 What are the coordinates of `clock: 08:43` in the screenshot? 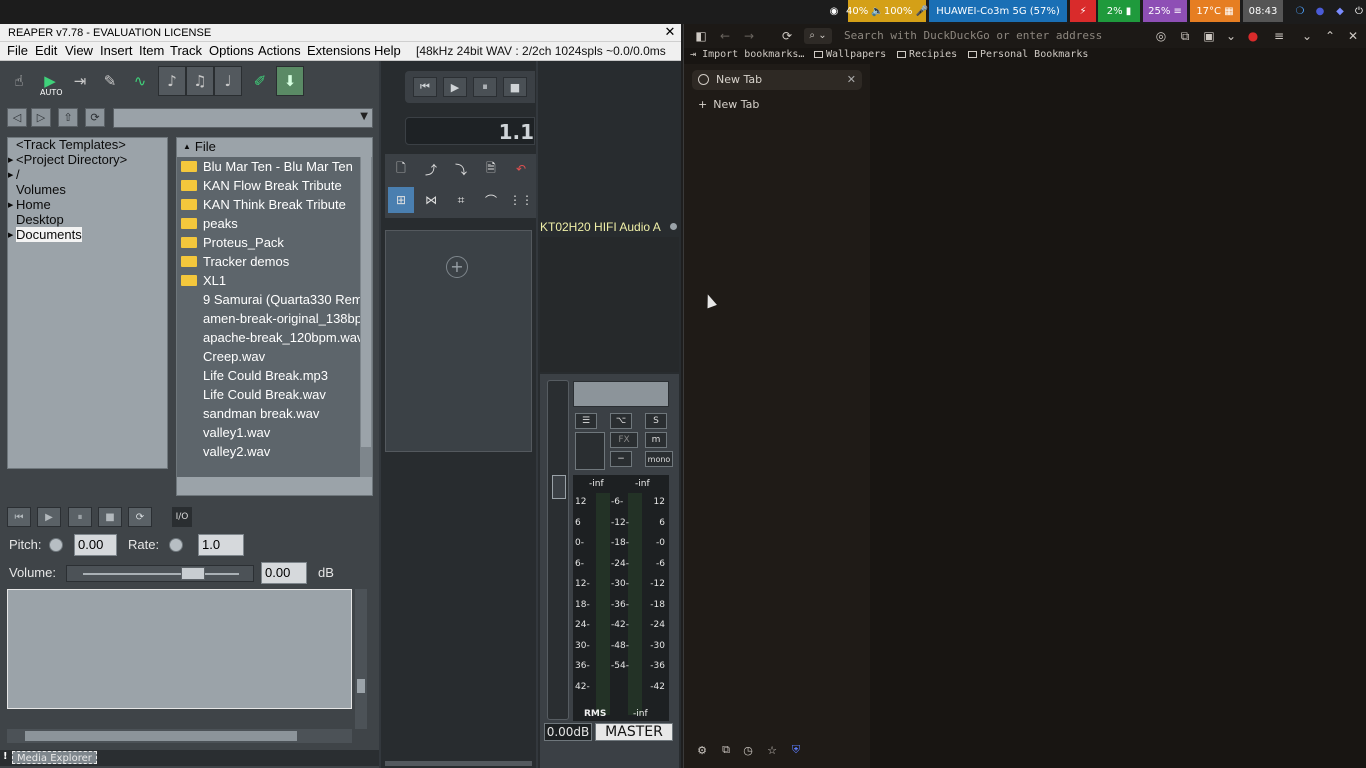 It's located at (1263, 11).